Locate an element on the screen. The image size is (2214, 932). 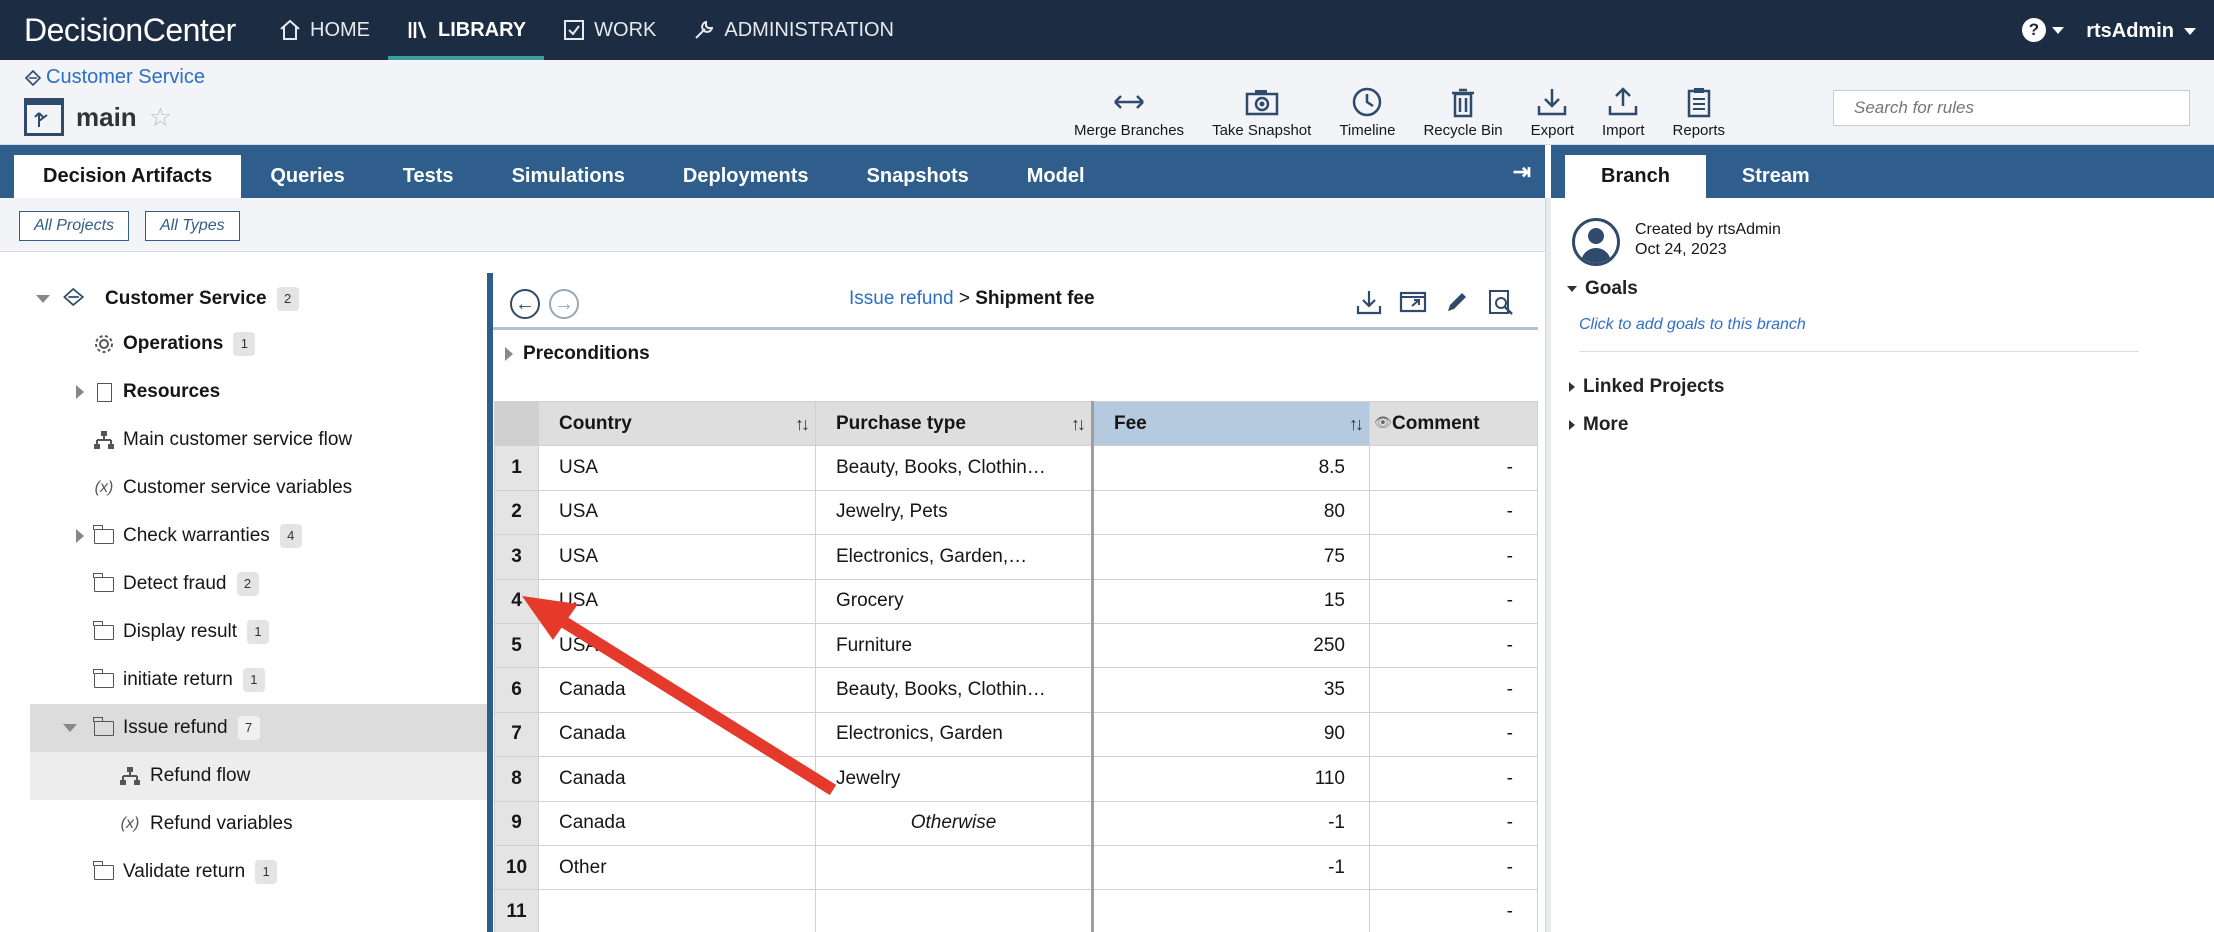
timeline-button: Timeline is located at coordinates (1367, 112).